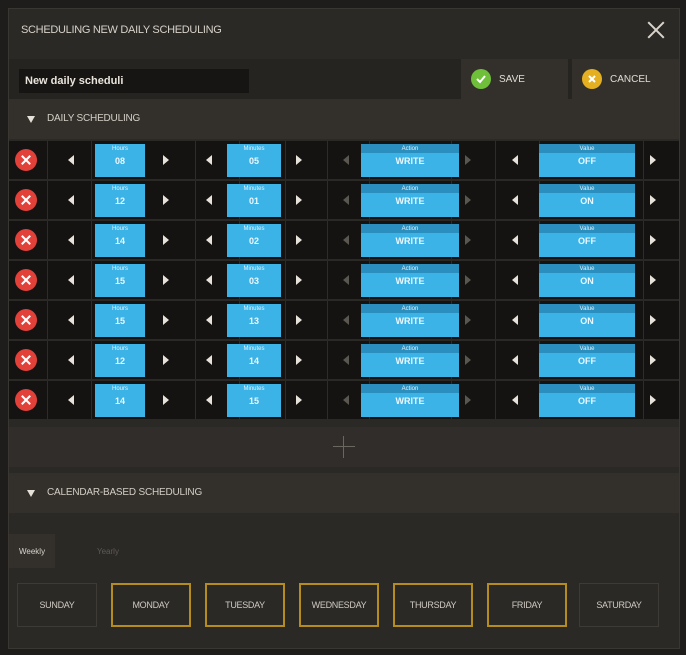 This screenshot has width=686, height=655. Describe the element at coordinates (134, 81) in the screenshot. I see `schedule-name-input` at that location.